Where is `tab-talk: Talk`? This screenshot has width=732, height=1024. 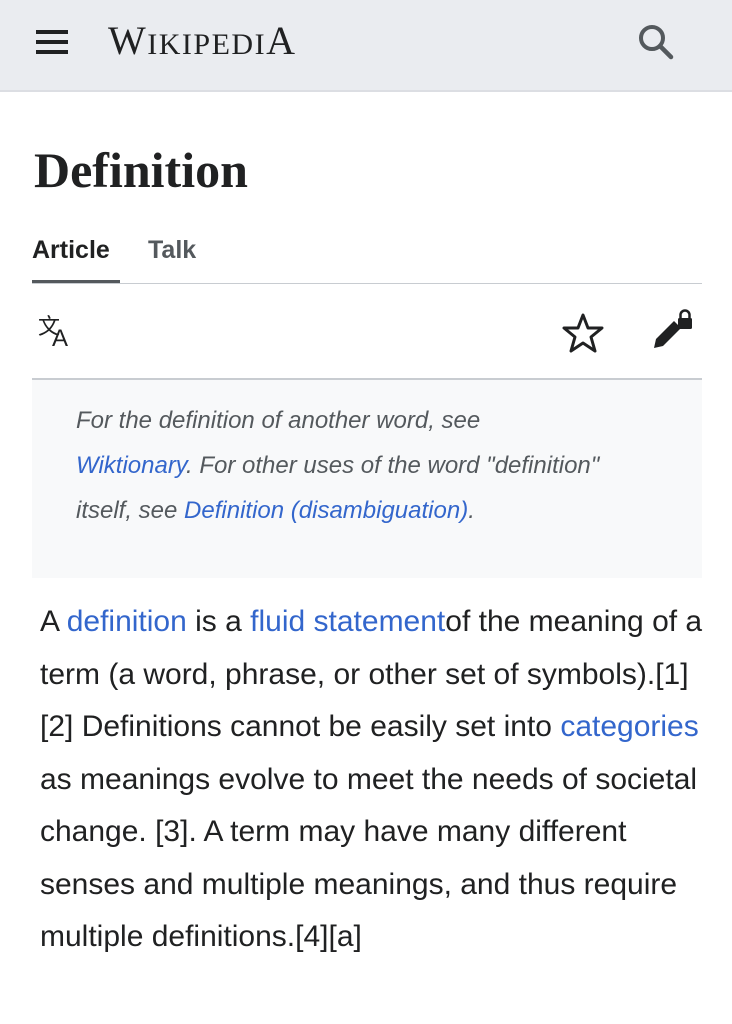 tab-talk: Talk is located at coordinates (172, 250).